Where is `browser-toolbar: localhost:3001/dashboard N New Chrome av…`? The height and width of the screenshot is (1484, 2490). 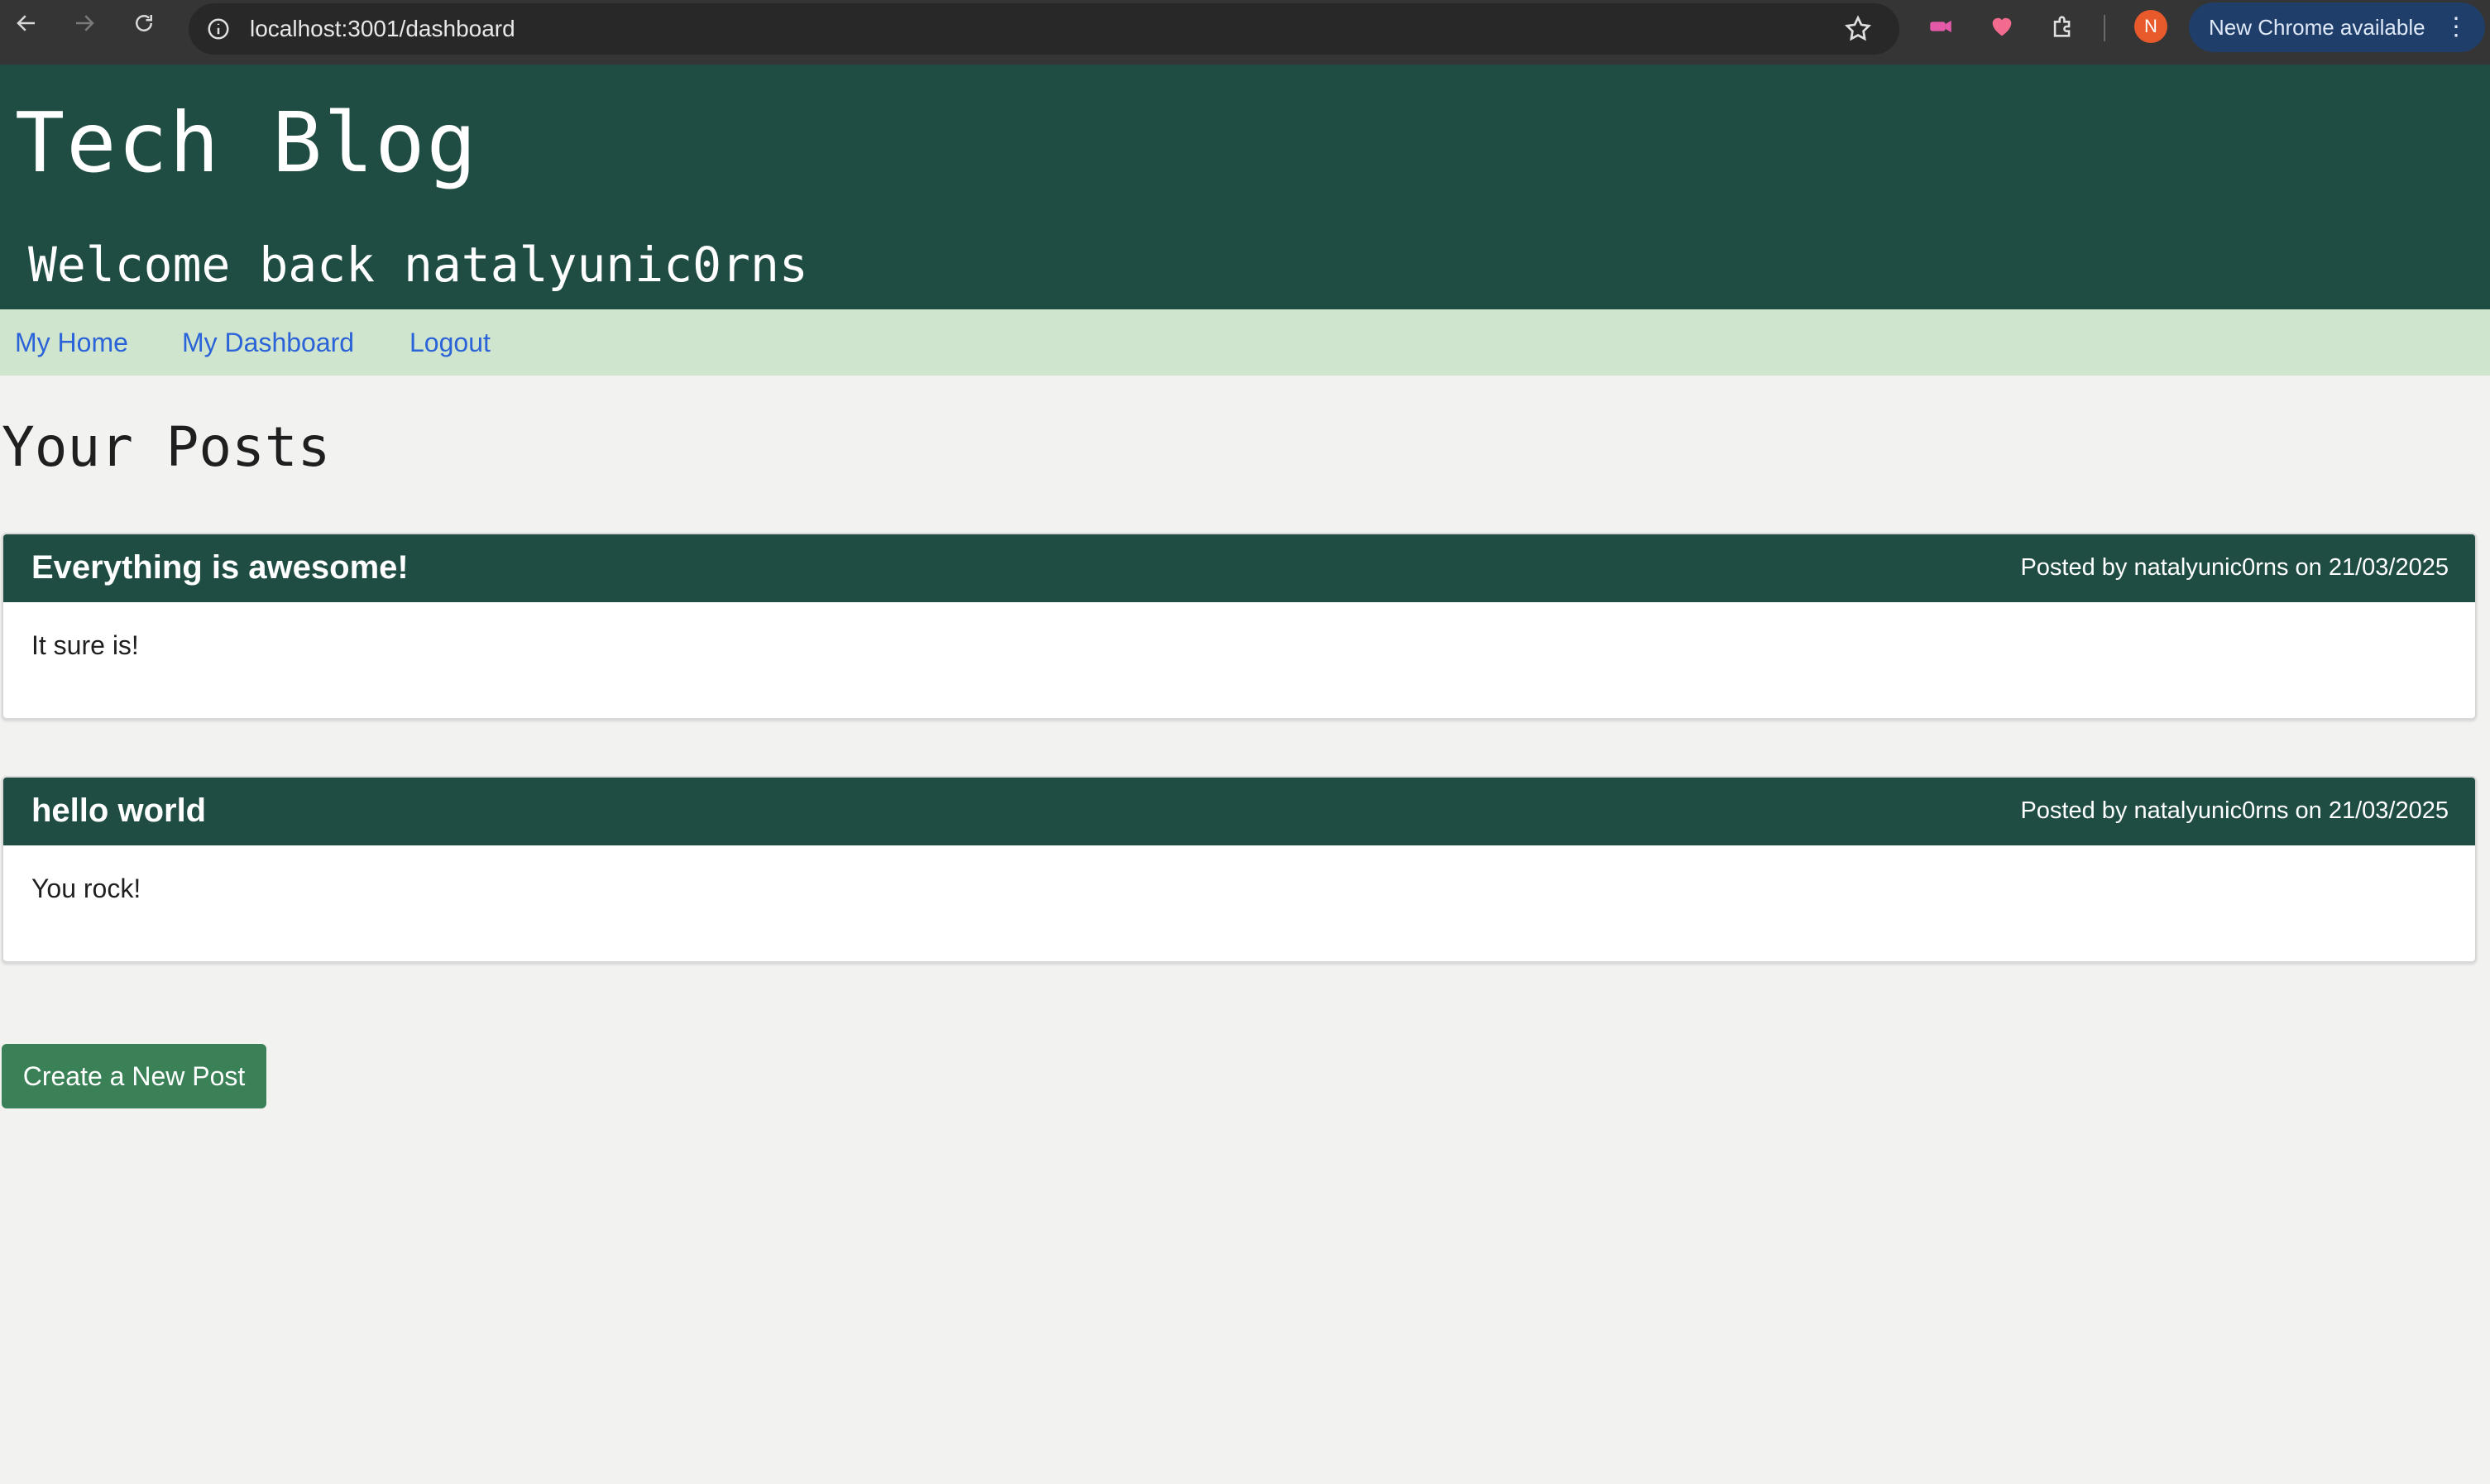 browser-toolbar: localhost:3001/dashboard N New Chrome av… is located at coordinates (1245, 32).